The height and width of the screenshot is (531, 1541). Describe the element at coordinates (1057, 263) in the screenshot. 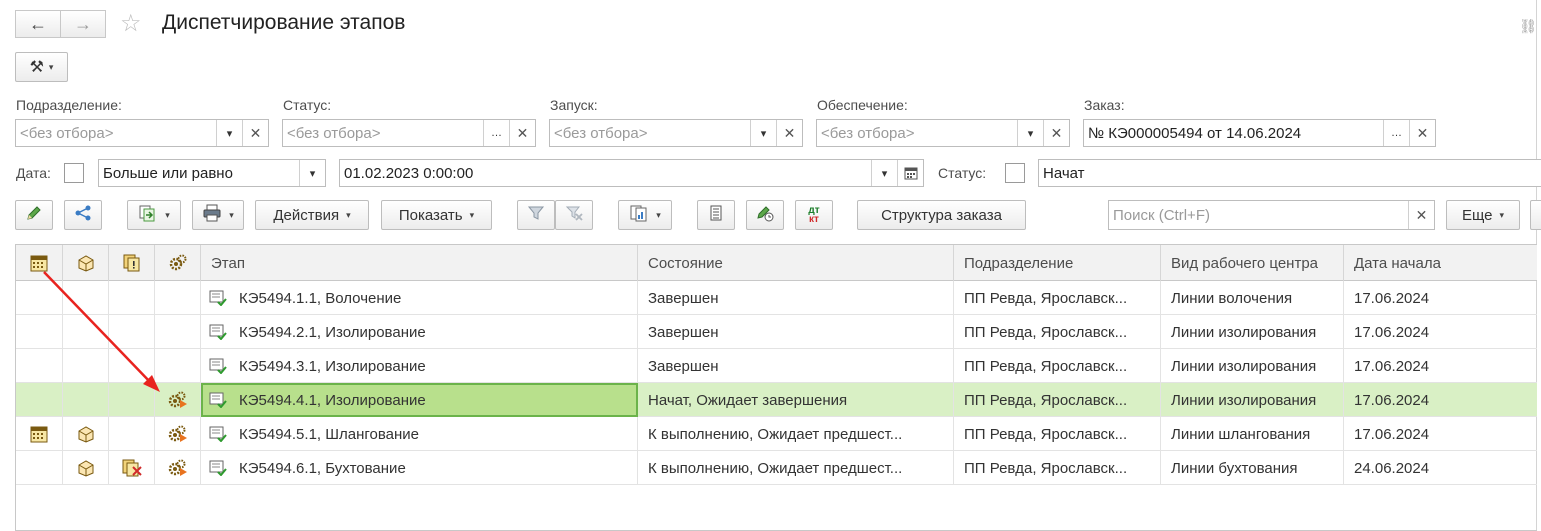

I see `col-dept-header: Подразделение` at that location.